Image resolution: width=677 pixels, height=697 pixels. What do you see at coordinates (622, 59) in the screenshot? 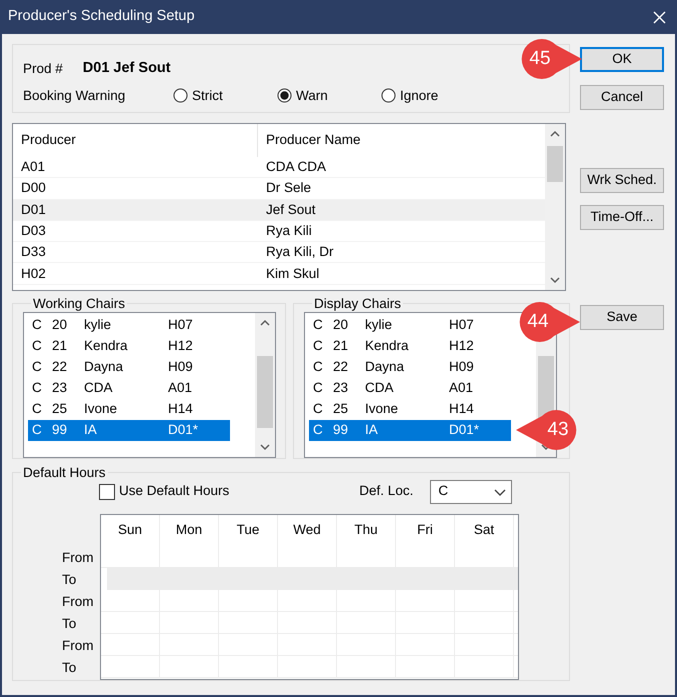
I see `button: OK` at bounding box center [622, 59].